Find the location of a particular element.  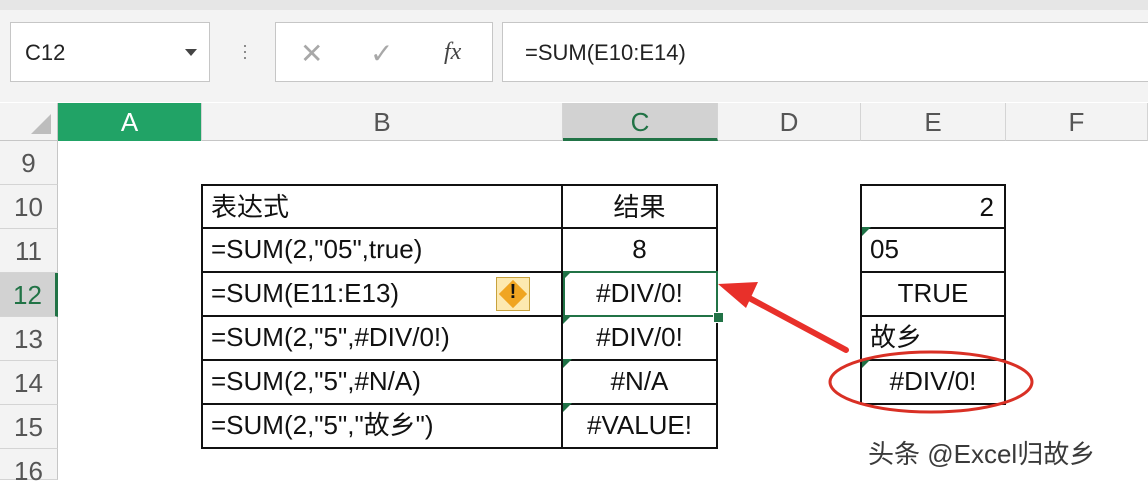

annotation-overlay is located at coordinates (876, 348).